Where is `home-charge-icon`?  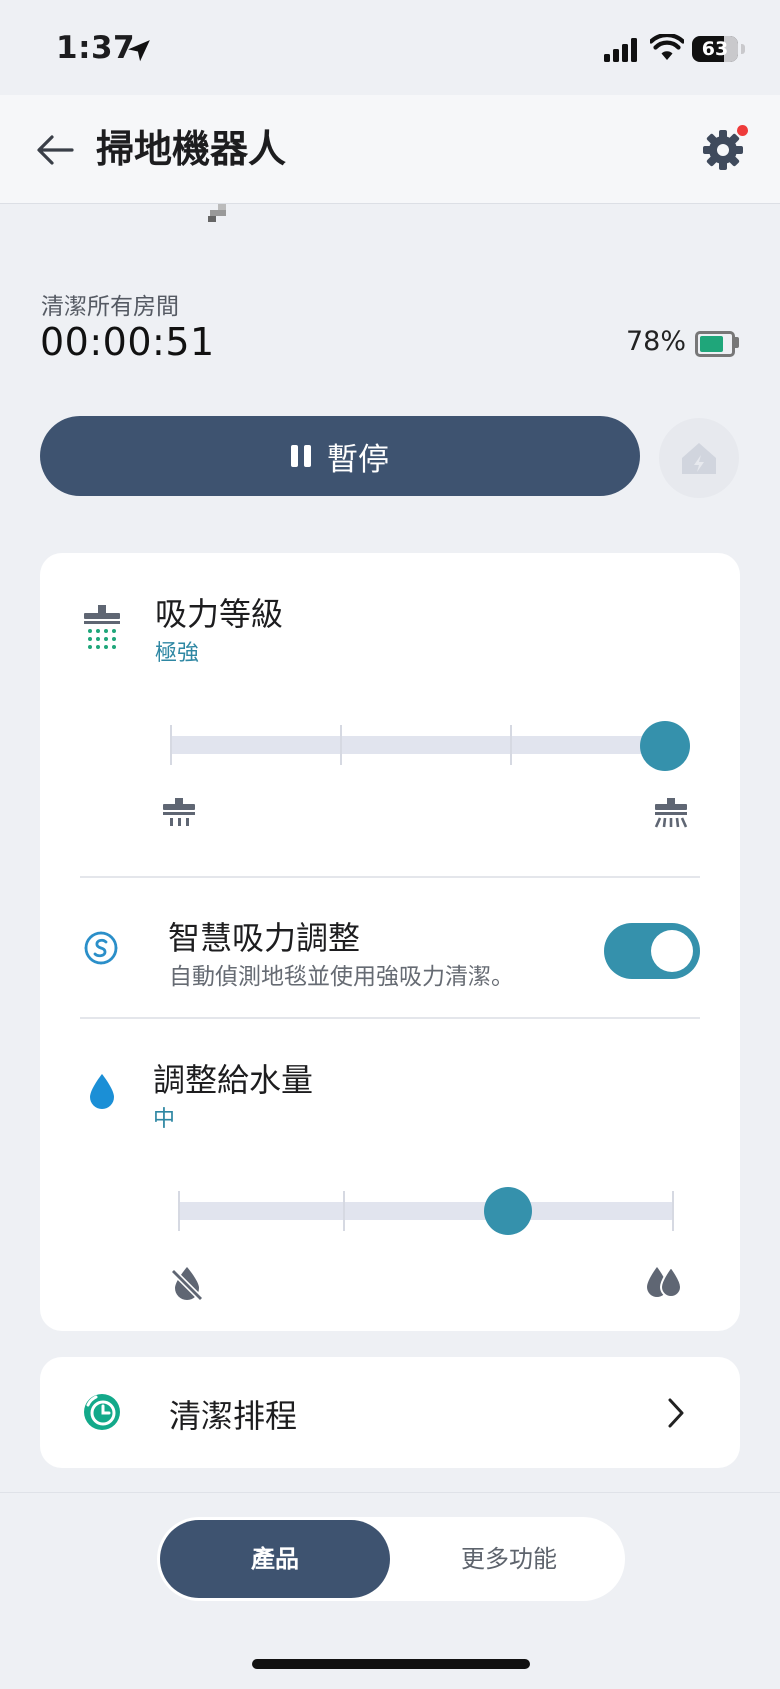
home-charge-icon is located at coordinates (699, 458).